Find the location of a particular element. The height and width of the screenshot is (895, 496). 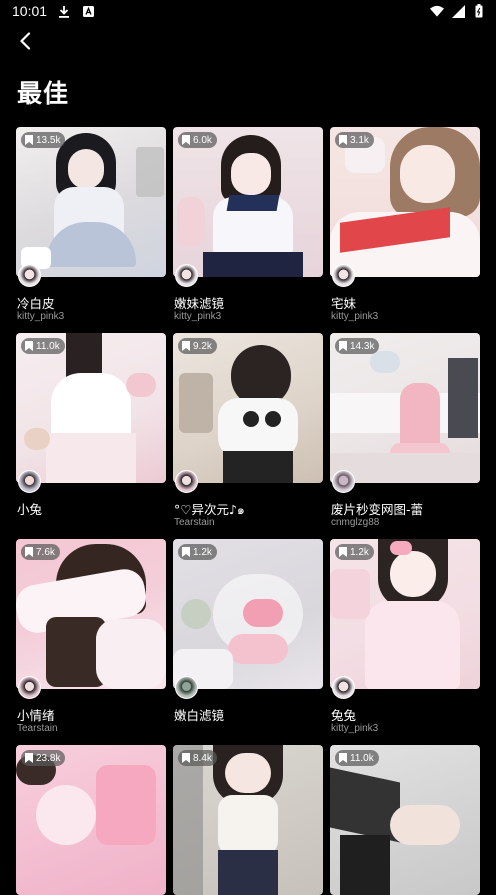

filter-card: 6.0k 嫩妹滤镜 kitty_pink3 is located at coordinates (248, 224).